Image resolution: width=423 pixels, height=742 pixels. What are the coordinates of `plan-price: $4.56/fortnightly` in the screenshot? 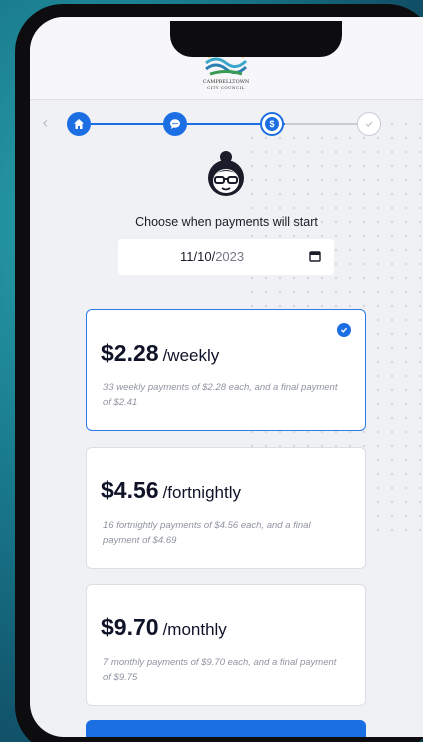 It's located at (171, 490).